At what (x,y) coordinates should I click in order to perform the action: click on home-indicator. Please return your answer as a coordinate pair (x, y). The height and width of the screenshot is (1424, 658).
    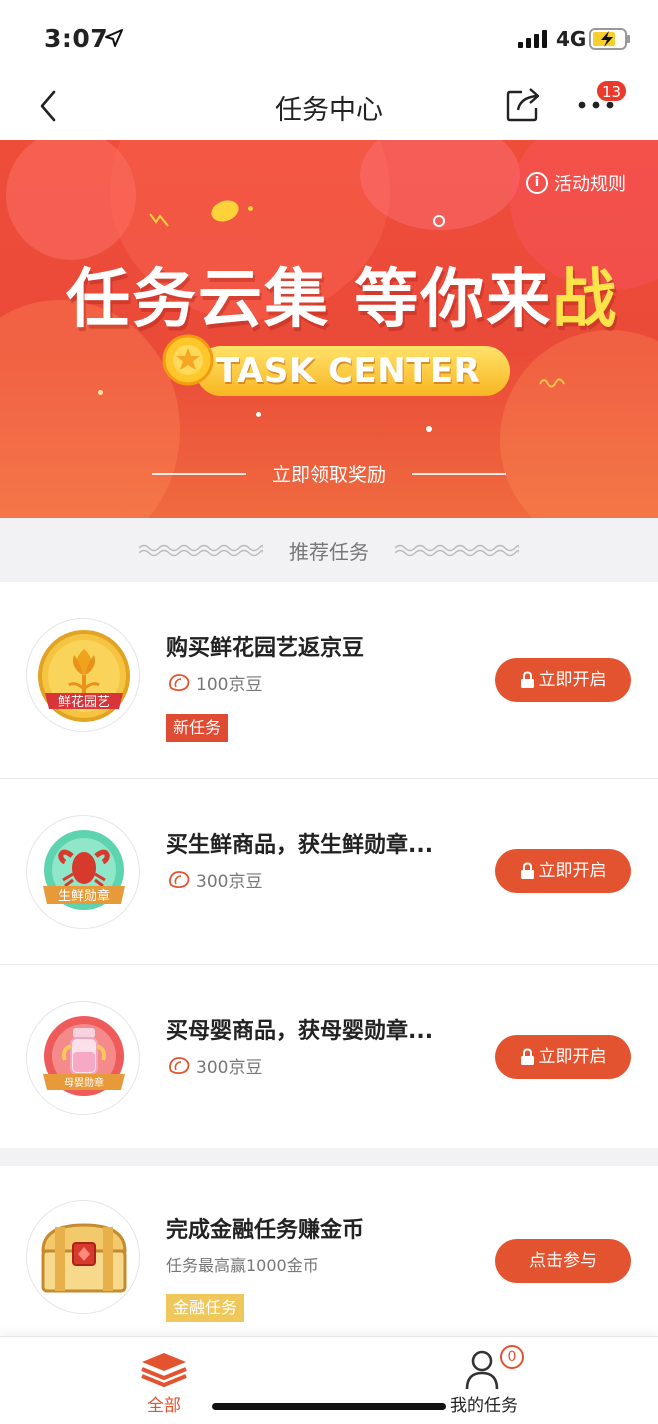
    Looking at the image, I should click on (329, 1406).